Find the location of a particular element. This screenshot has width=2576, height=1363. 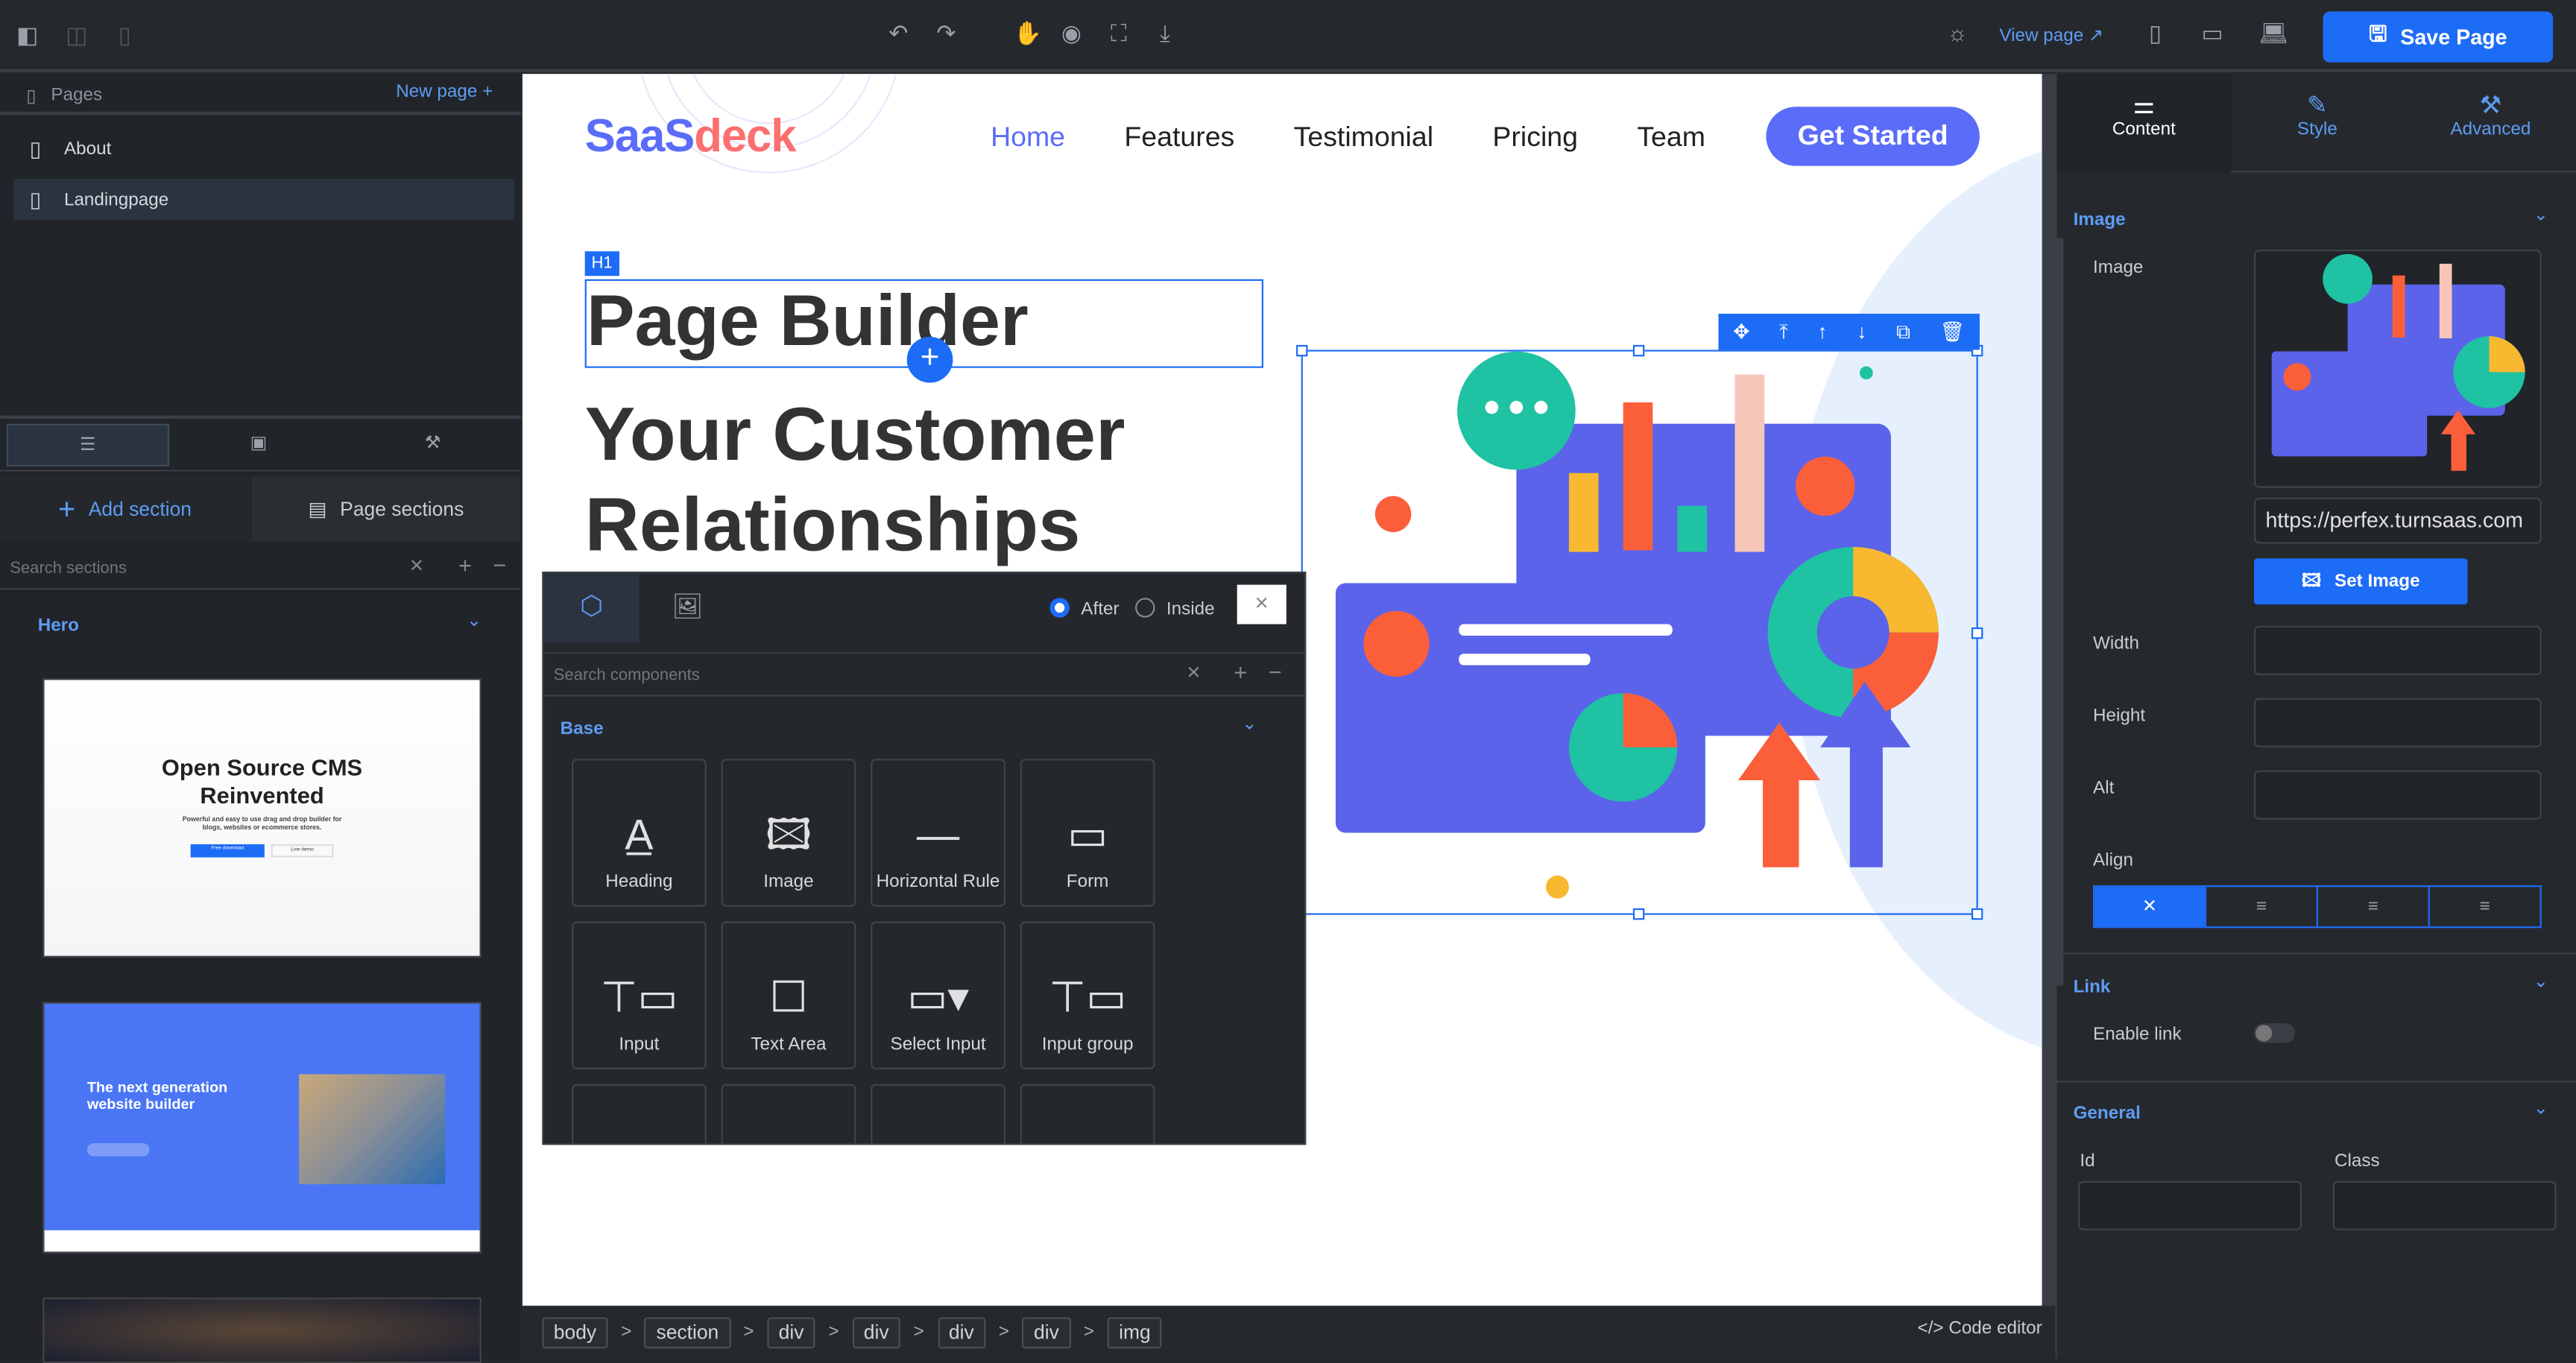

move-icon: ✥ is located at coordinates (1741, 332).